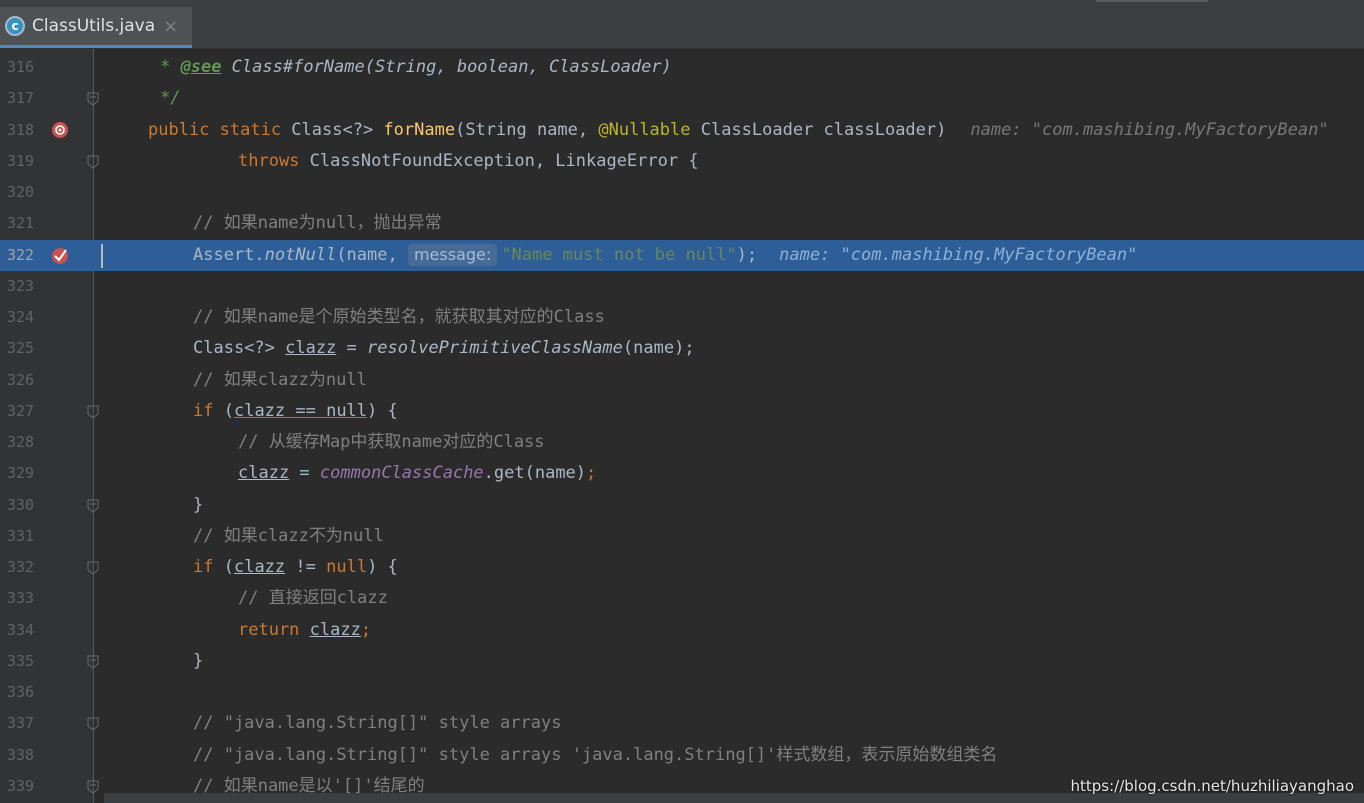 Image resolution: width=1364 pixels, height=803 pixels. I want to click on comment: // 如果clazz不为null, so click(288, 535).